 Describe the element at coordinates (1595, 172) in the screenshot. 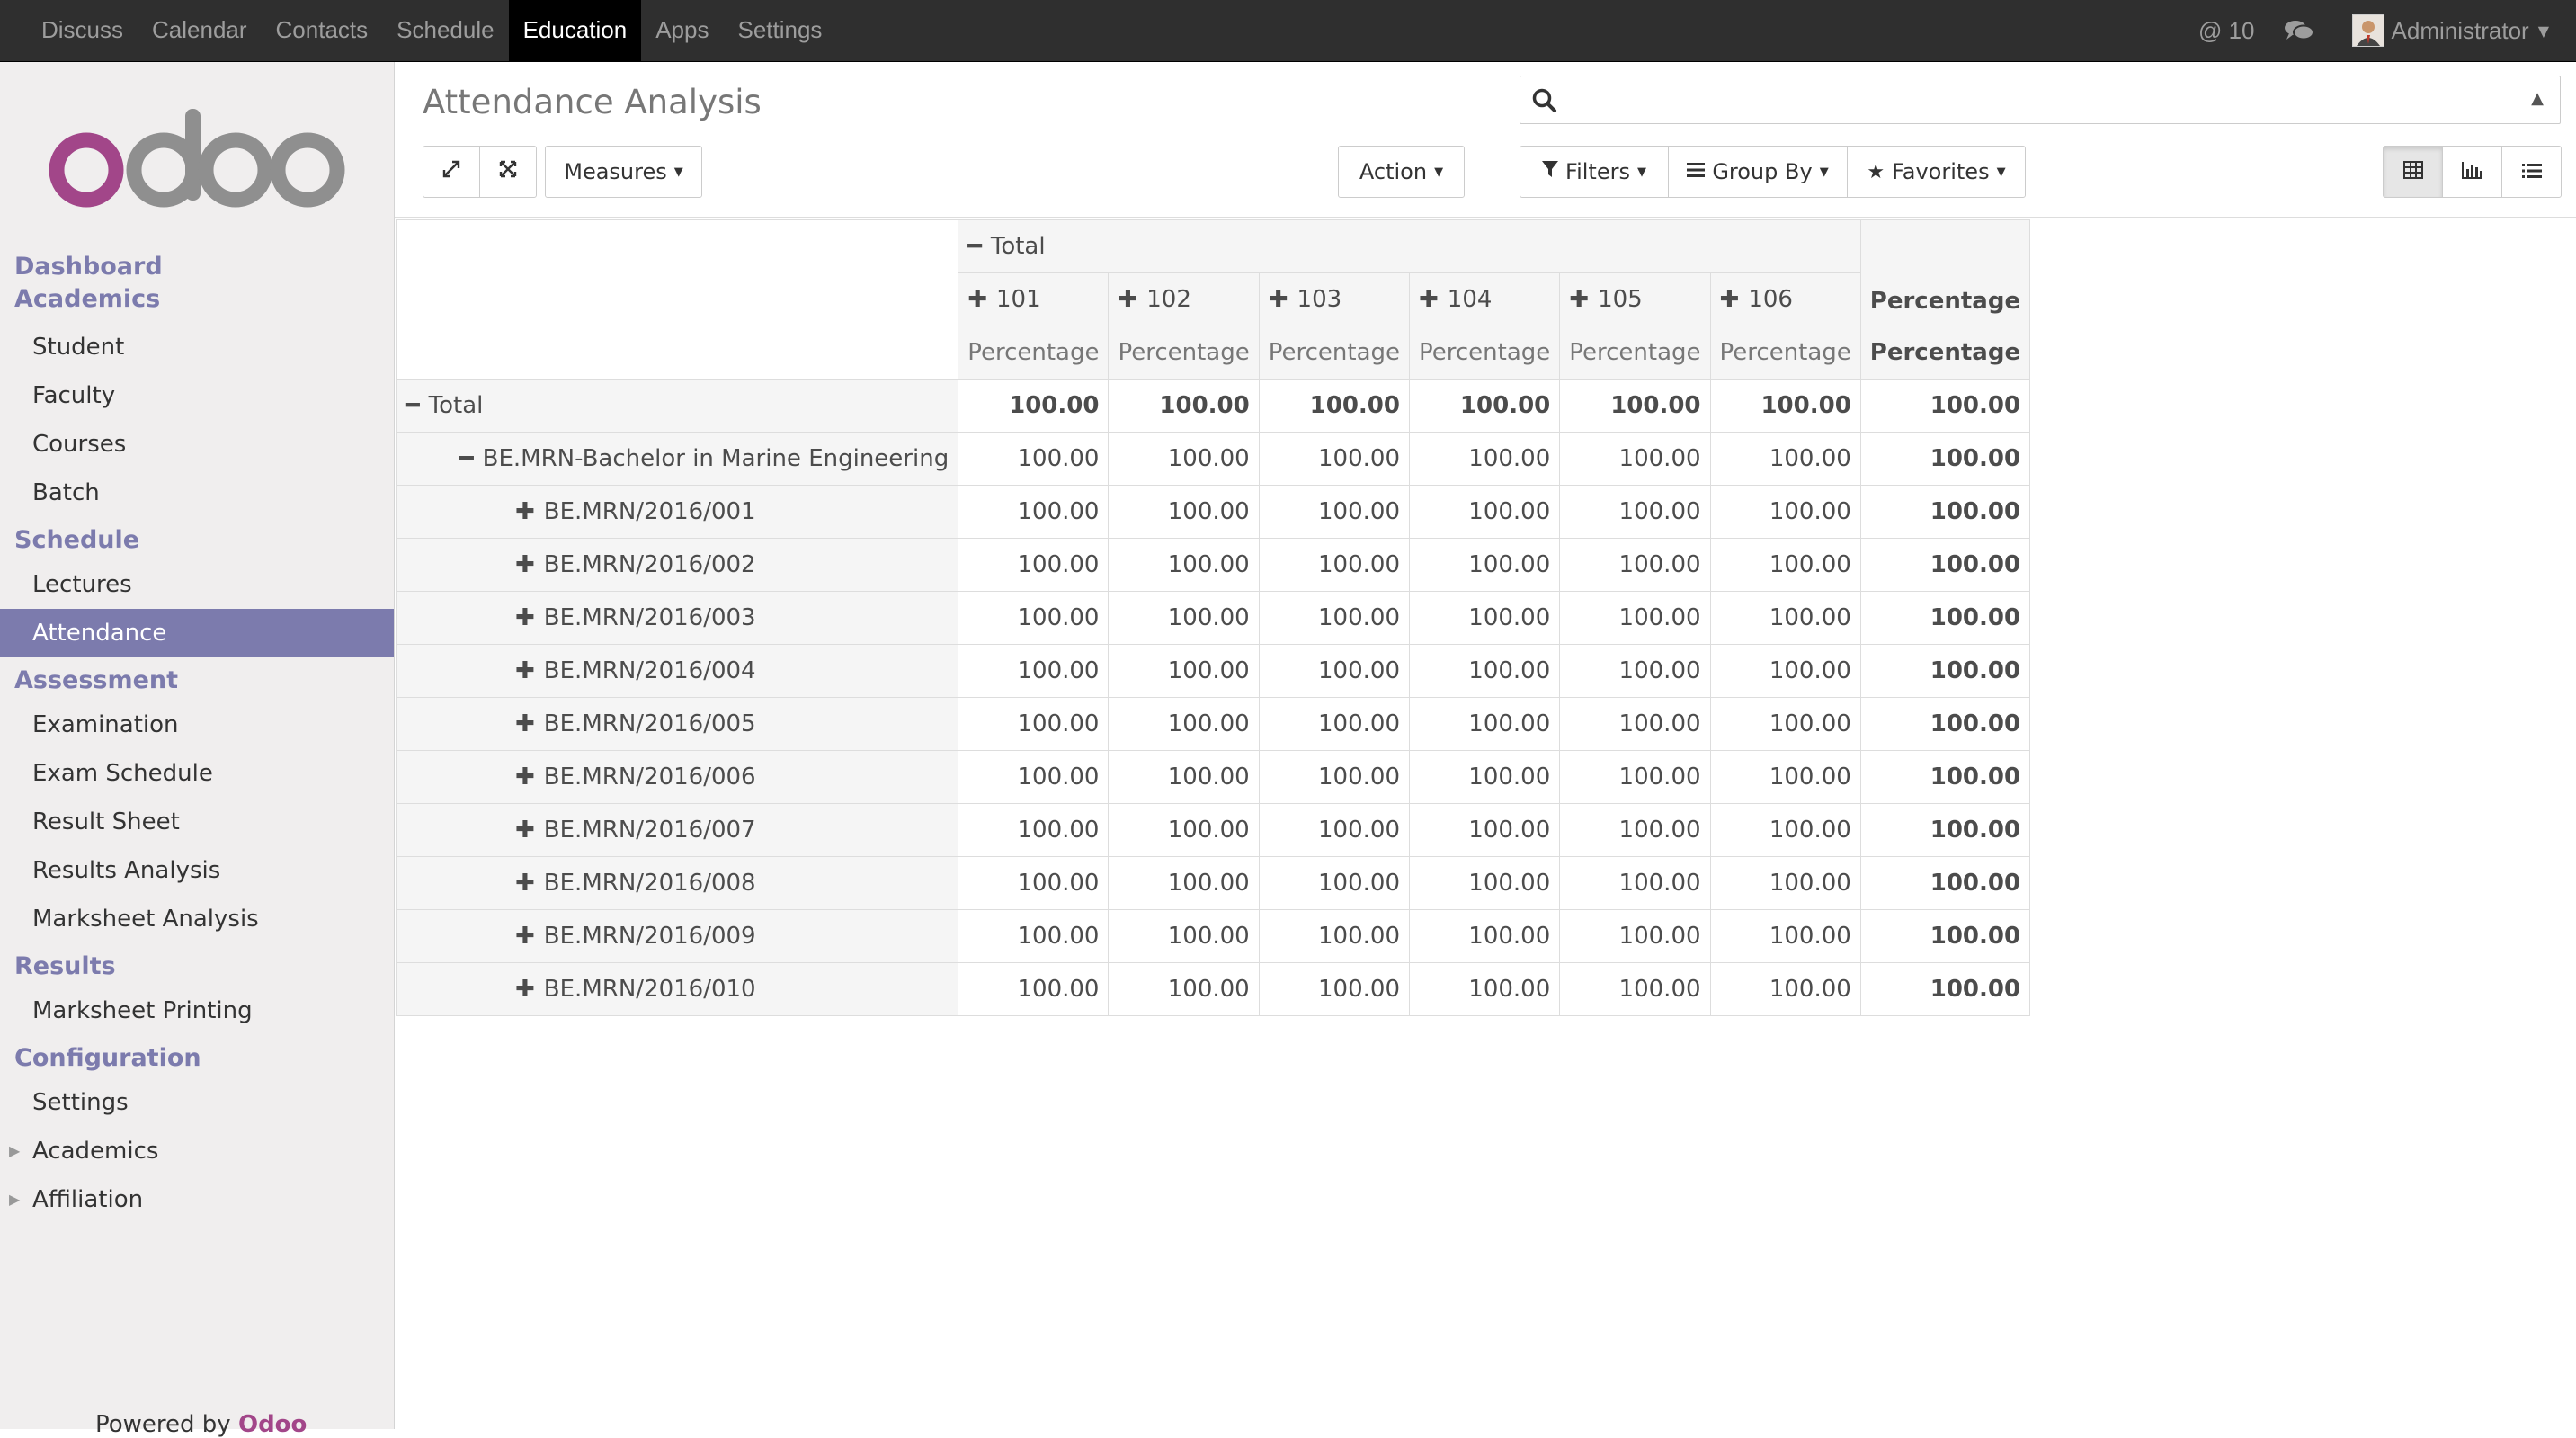

I see `filters-dropdown: Filters ▼` at that location.